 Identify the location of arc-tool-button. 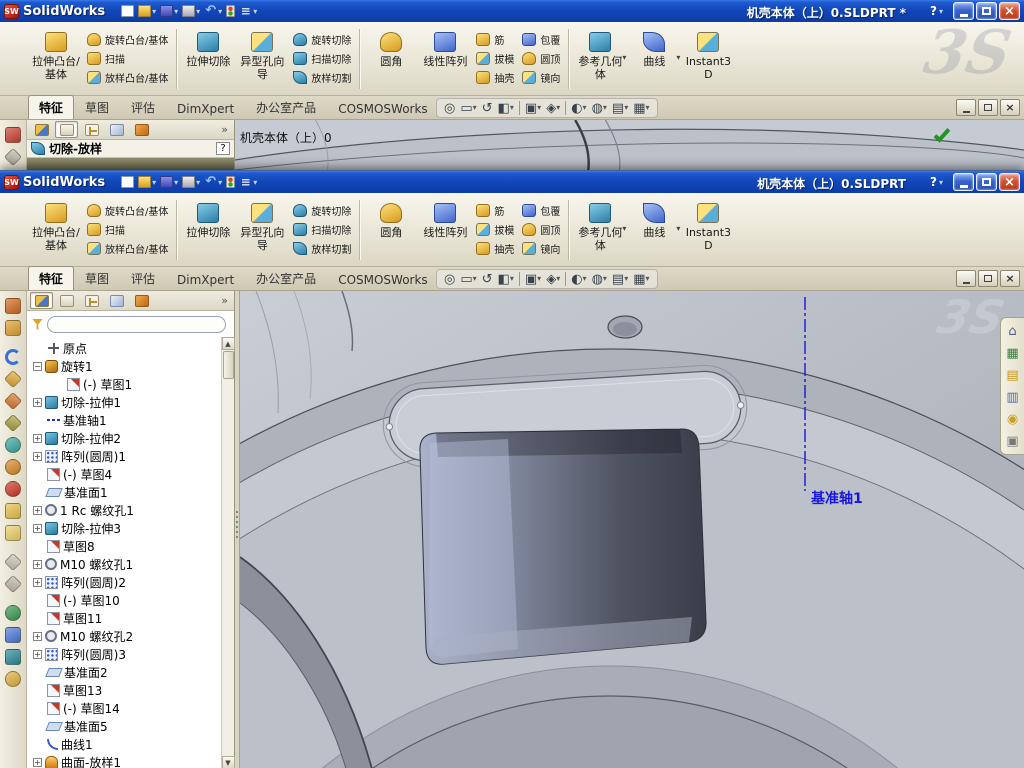
(13, 357).